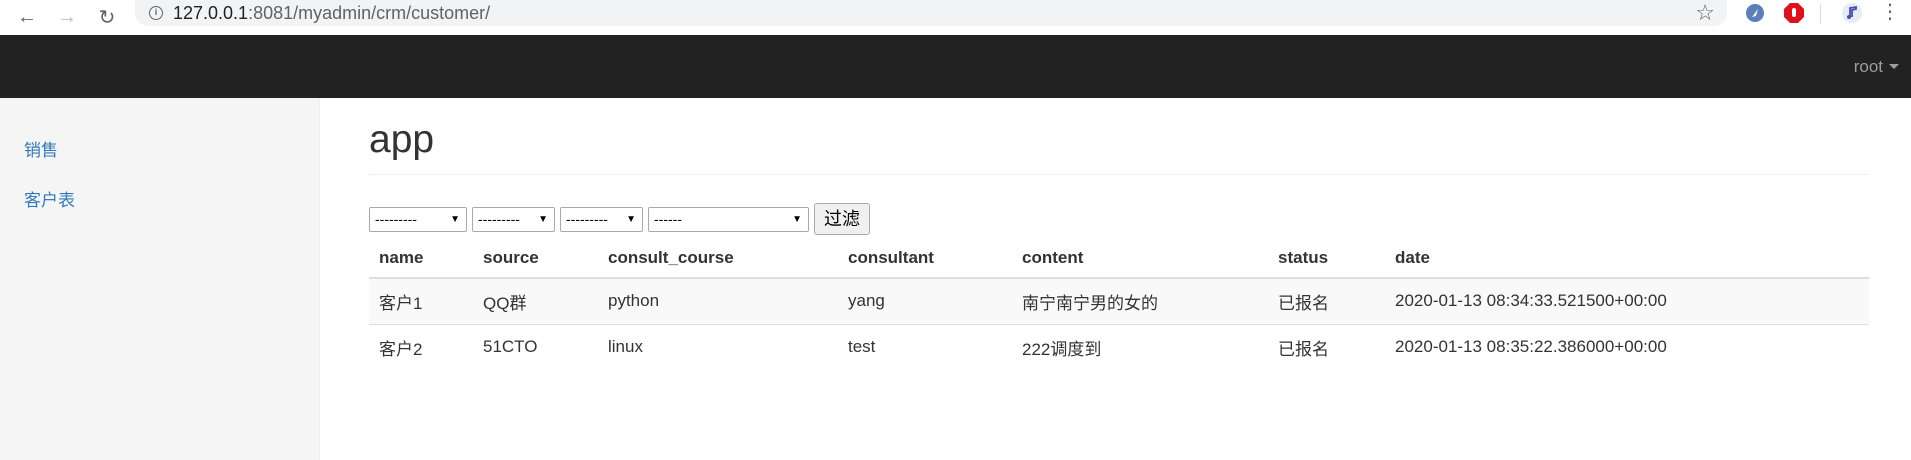 The width and height of the screenshot is (1911, 460). What do you see at coordinates (587, 218) in the screenshot?
I see `filter-select-3-value: ---------` at bounding box center [587, 218].